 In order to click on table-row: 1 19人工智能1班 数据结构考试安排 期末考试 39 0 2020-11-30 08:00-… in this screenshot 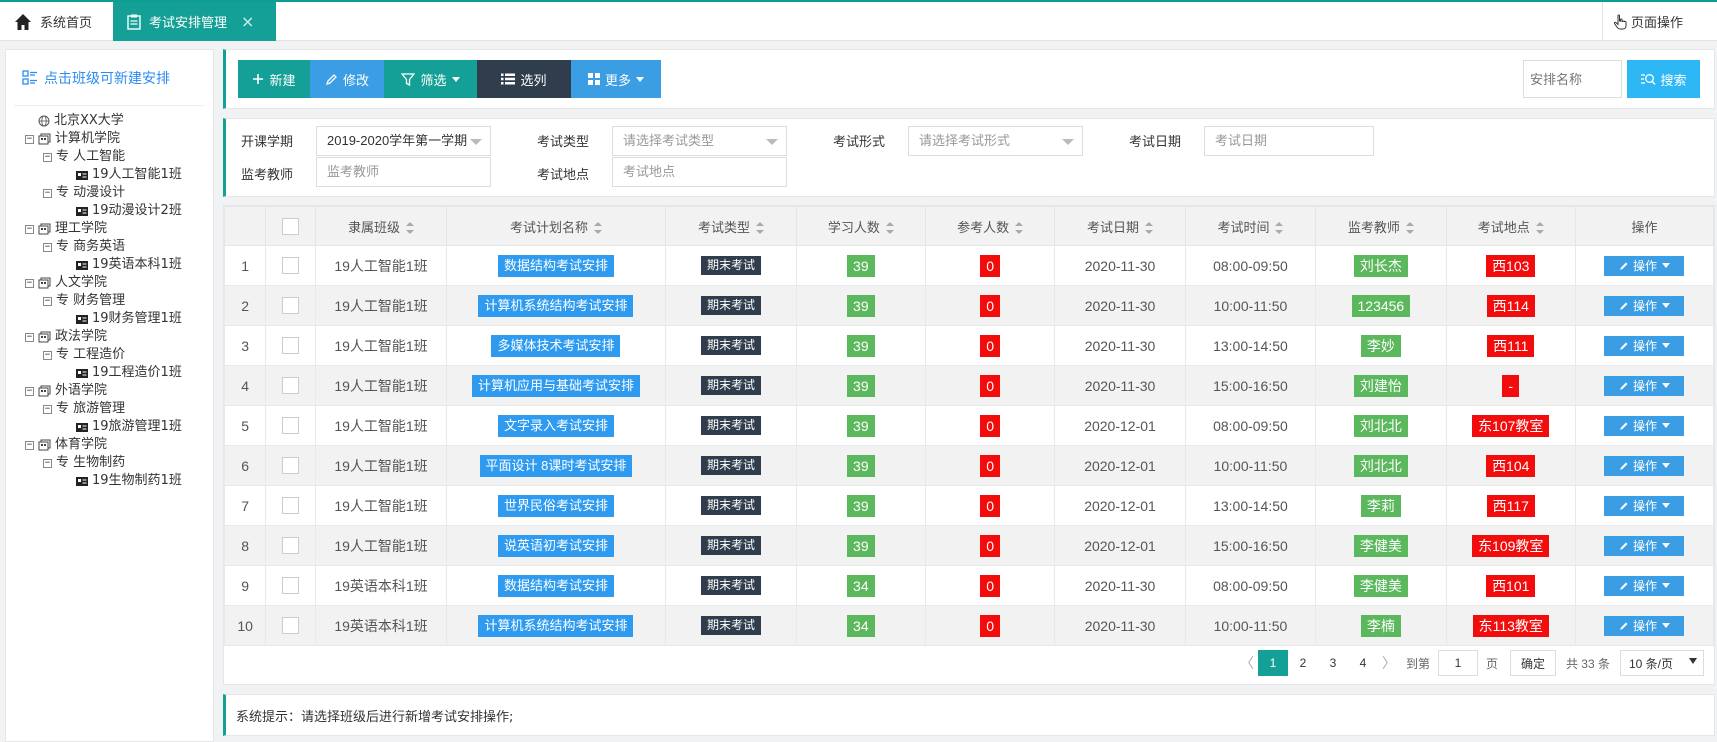, I will do `click(969, 265)`.